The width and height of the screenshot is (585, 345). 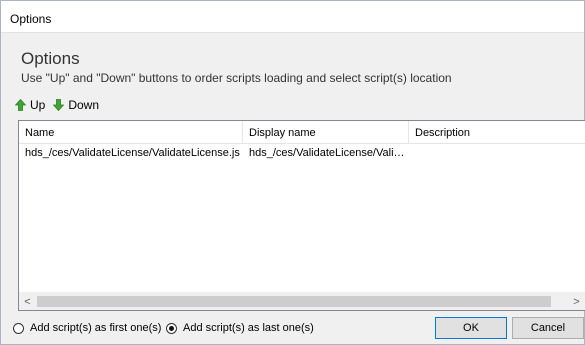 I want to click on horizontal-scrollbar: < >, so click(x=302, y=301).